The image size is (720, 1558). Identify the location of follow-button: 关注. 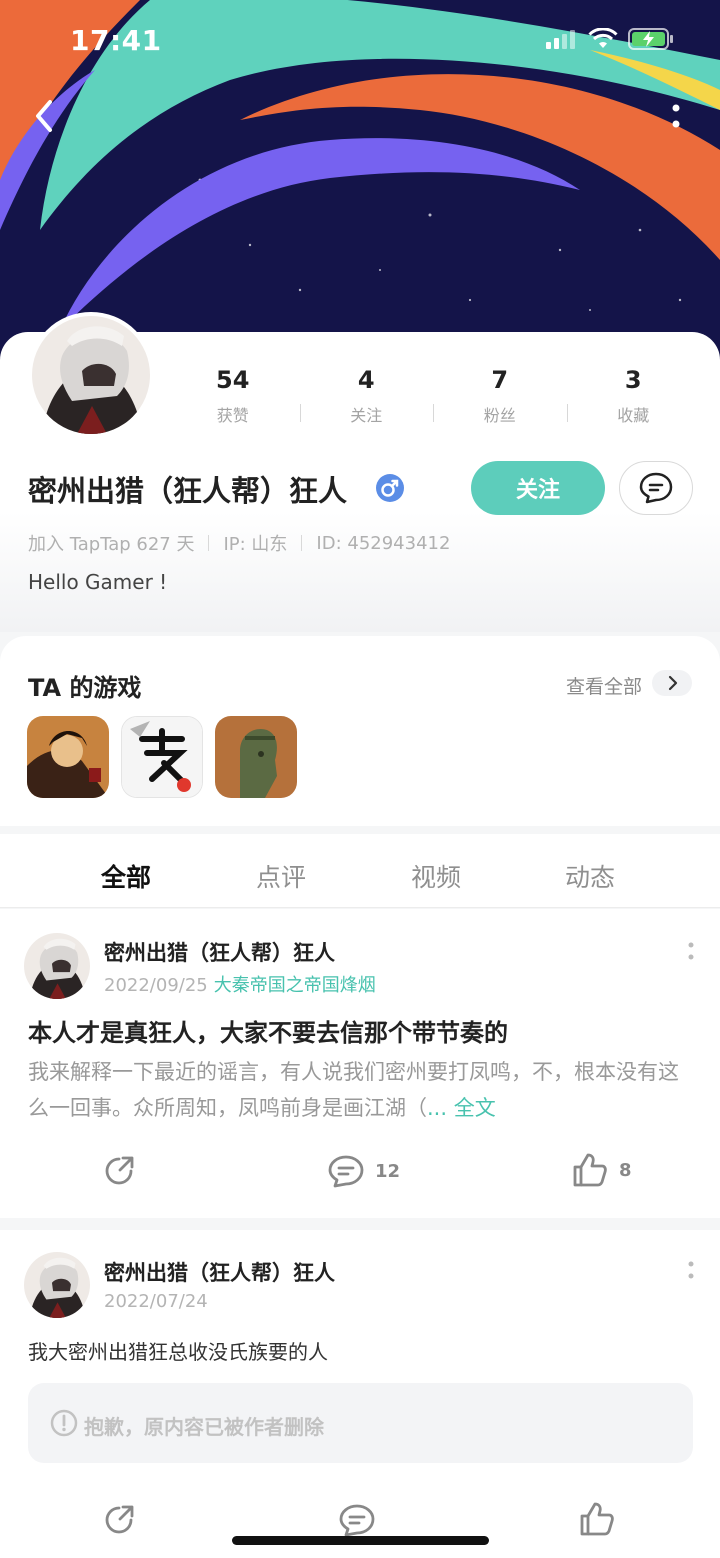
(538, 488).